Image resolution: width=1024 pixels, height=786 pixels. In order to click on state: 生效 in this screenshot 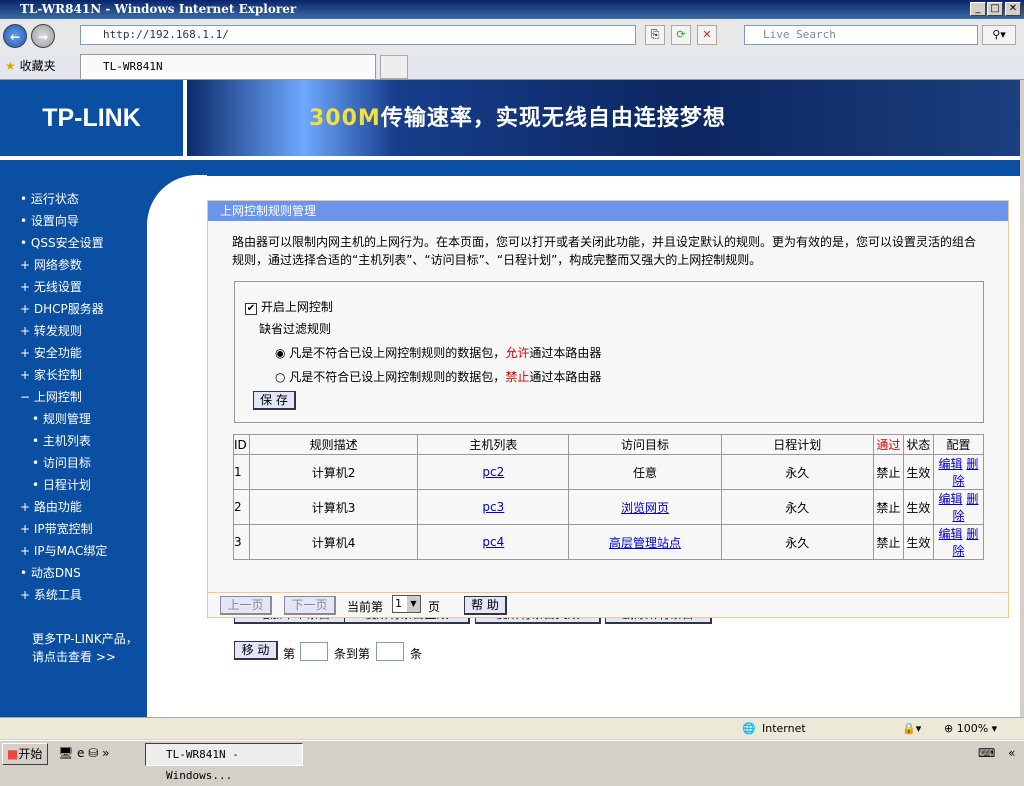, I will do `click(918, 472)`.